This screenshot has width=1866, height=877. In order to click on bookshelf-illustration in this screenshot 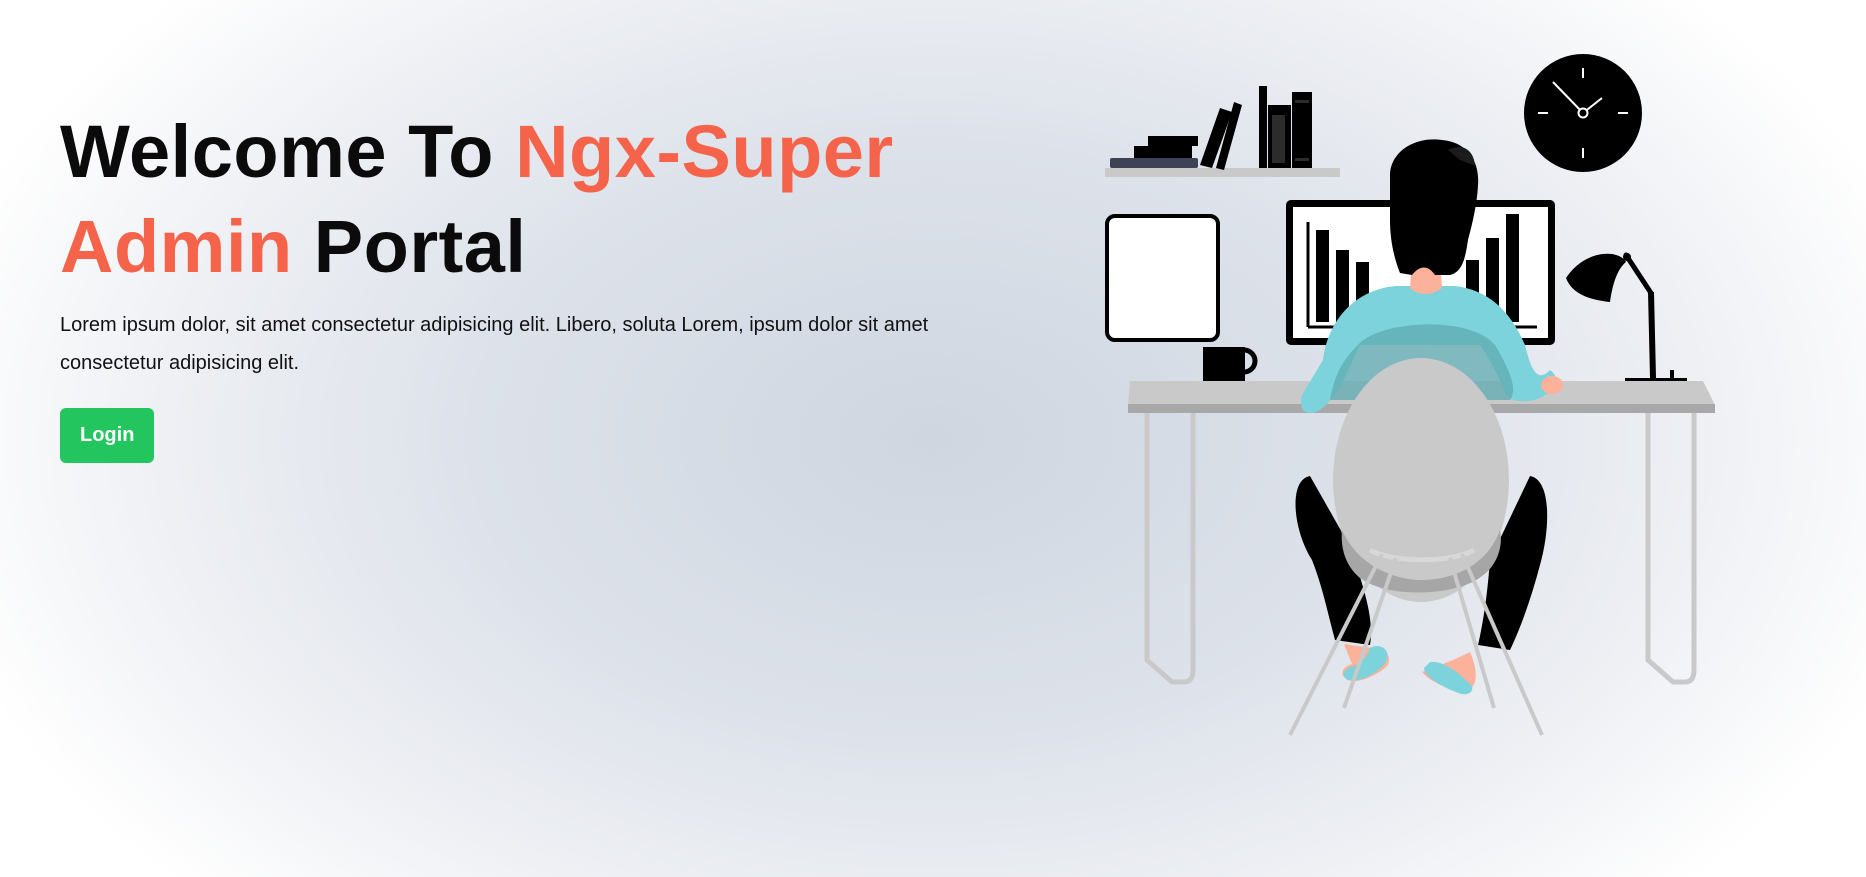, I will do `click(1222, 131)`.